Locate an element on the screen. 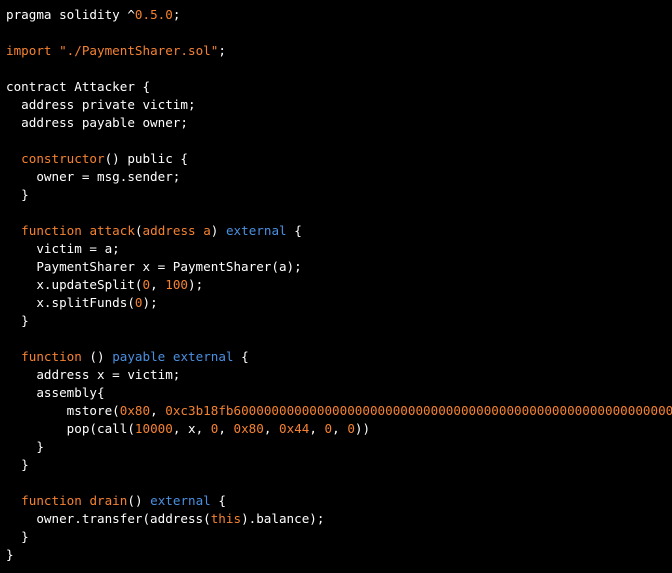 This screenshot has height=573, width=672. code-token-number: 100 is located at coordinates (176, 284).